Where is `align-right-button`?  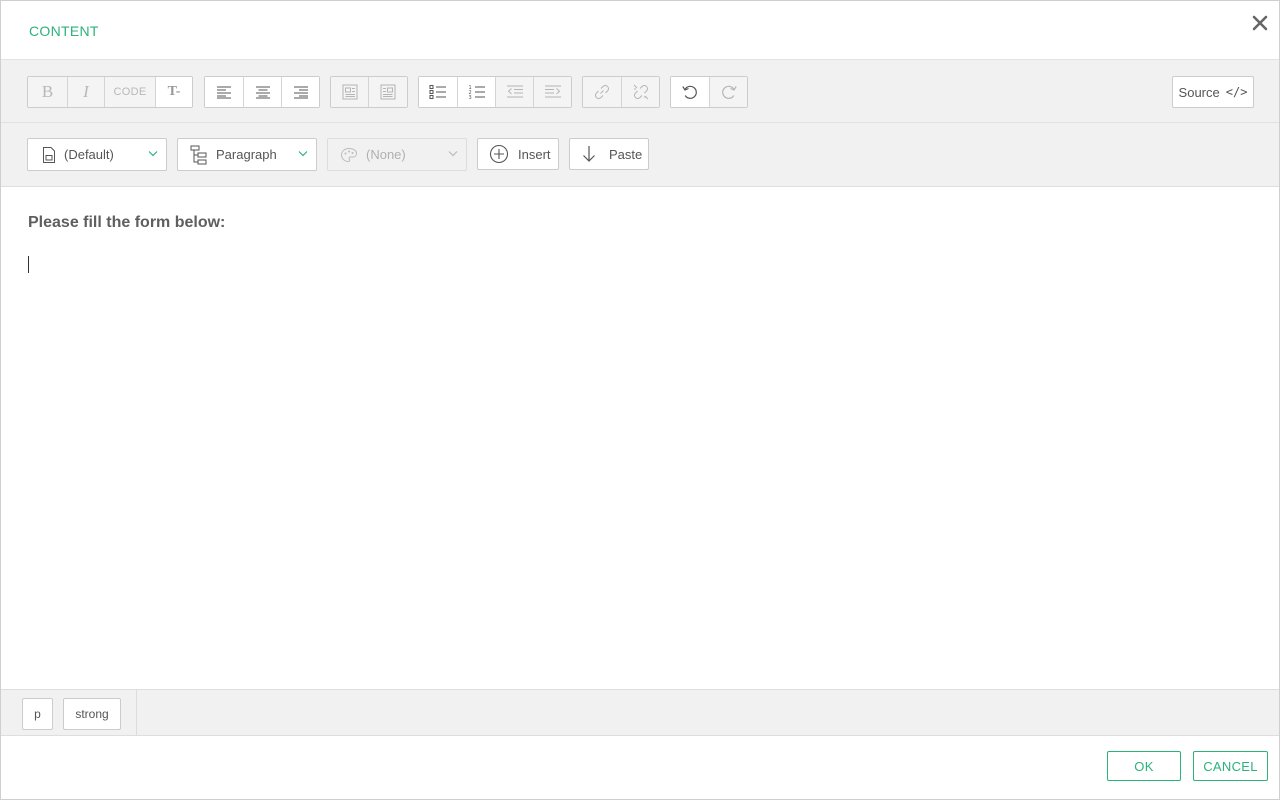
align-right-button is located at coordinates (300, 92).